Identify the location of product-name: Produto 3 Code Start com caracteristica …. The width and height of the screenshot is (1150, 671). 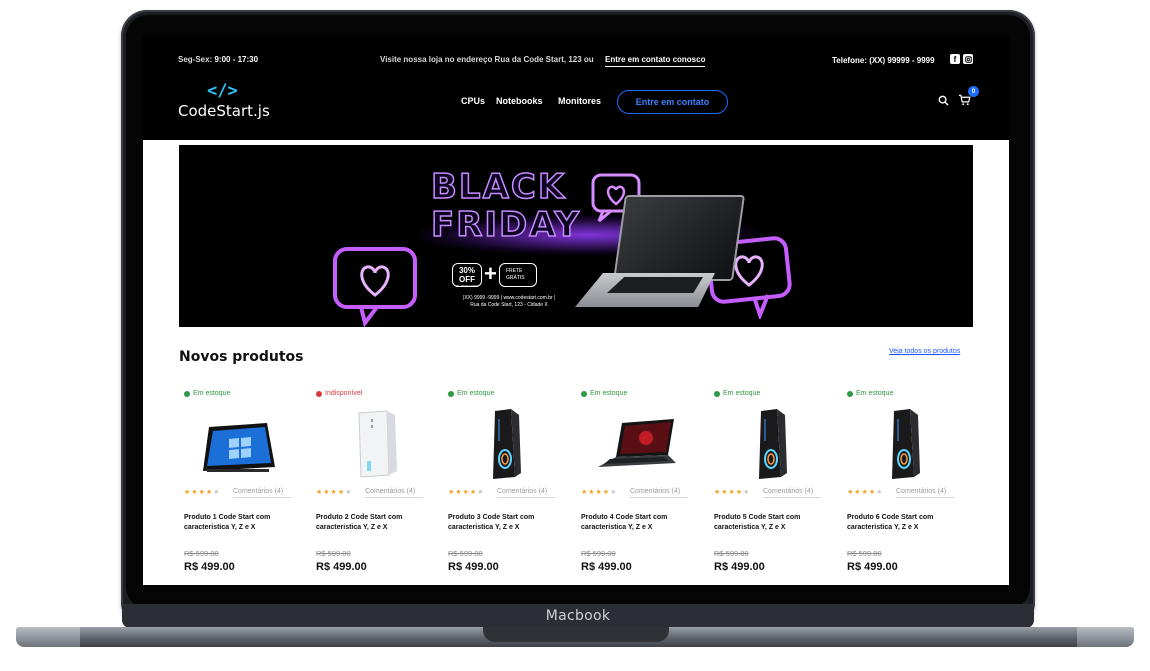
(504, 523).